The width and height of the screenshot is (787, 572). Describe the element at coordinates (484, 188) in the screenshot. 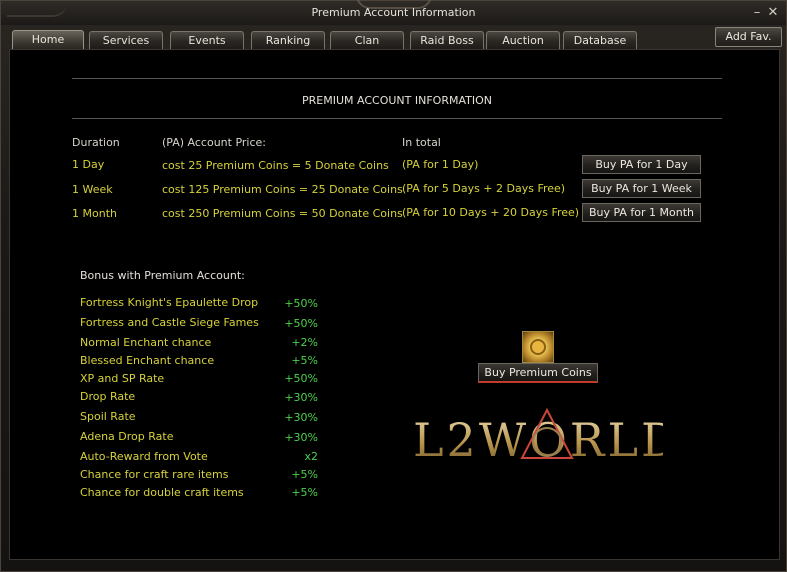

I see `plan-total: (PA for 5 Days + 2 Days Free)` at that location.